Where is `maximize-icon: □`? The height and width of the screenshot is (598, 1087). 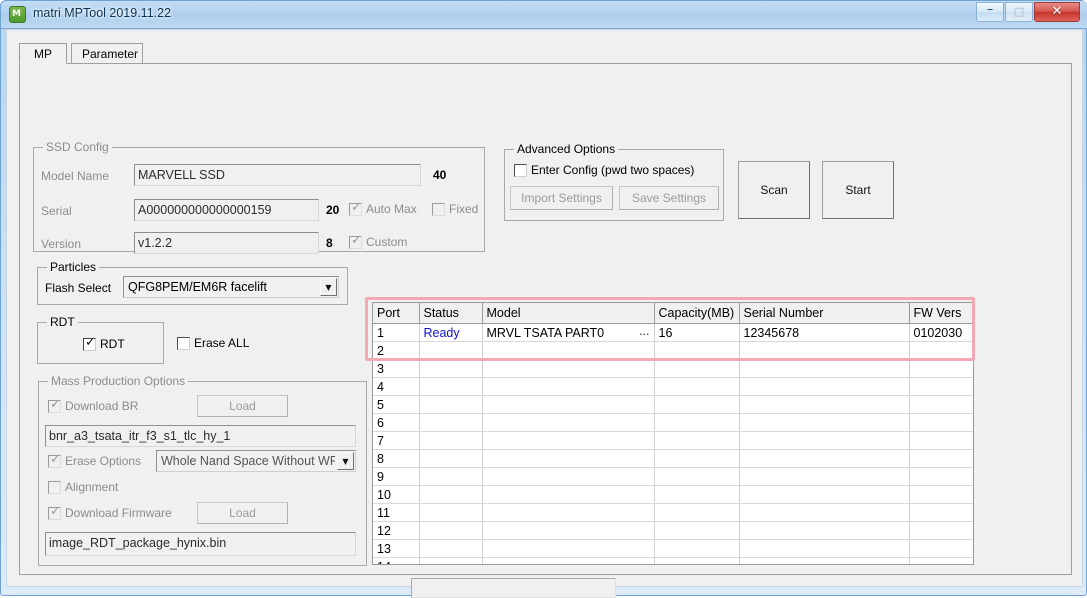
maximize-icon: □ is located at coordinates (1019, 11).